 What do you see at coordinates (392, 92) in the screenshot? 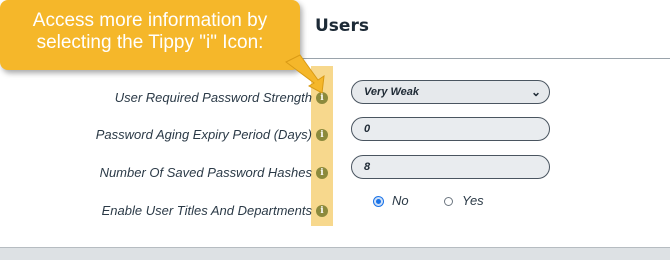
I see `password-strength-value: Very Weak` at bounding box center [392, 92].